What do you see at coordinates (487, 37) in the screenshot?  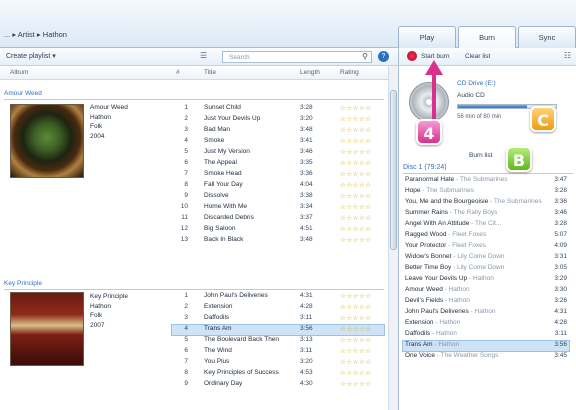 I see `tab-burn: Burn` at bounding box center [487, 37].